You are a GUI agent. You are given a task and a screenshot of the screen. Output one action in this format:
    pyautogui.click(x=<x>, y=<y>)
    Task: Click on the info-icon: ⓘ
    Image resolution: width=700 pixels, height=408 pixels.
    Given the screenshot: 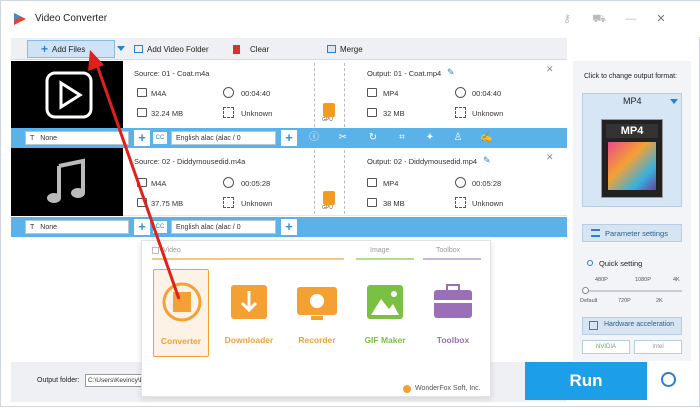 What is the action you would take?
    pyautogui.click(x=314, y=138)
    